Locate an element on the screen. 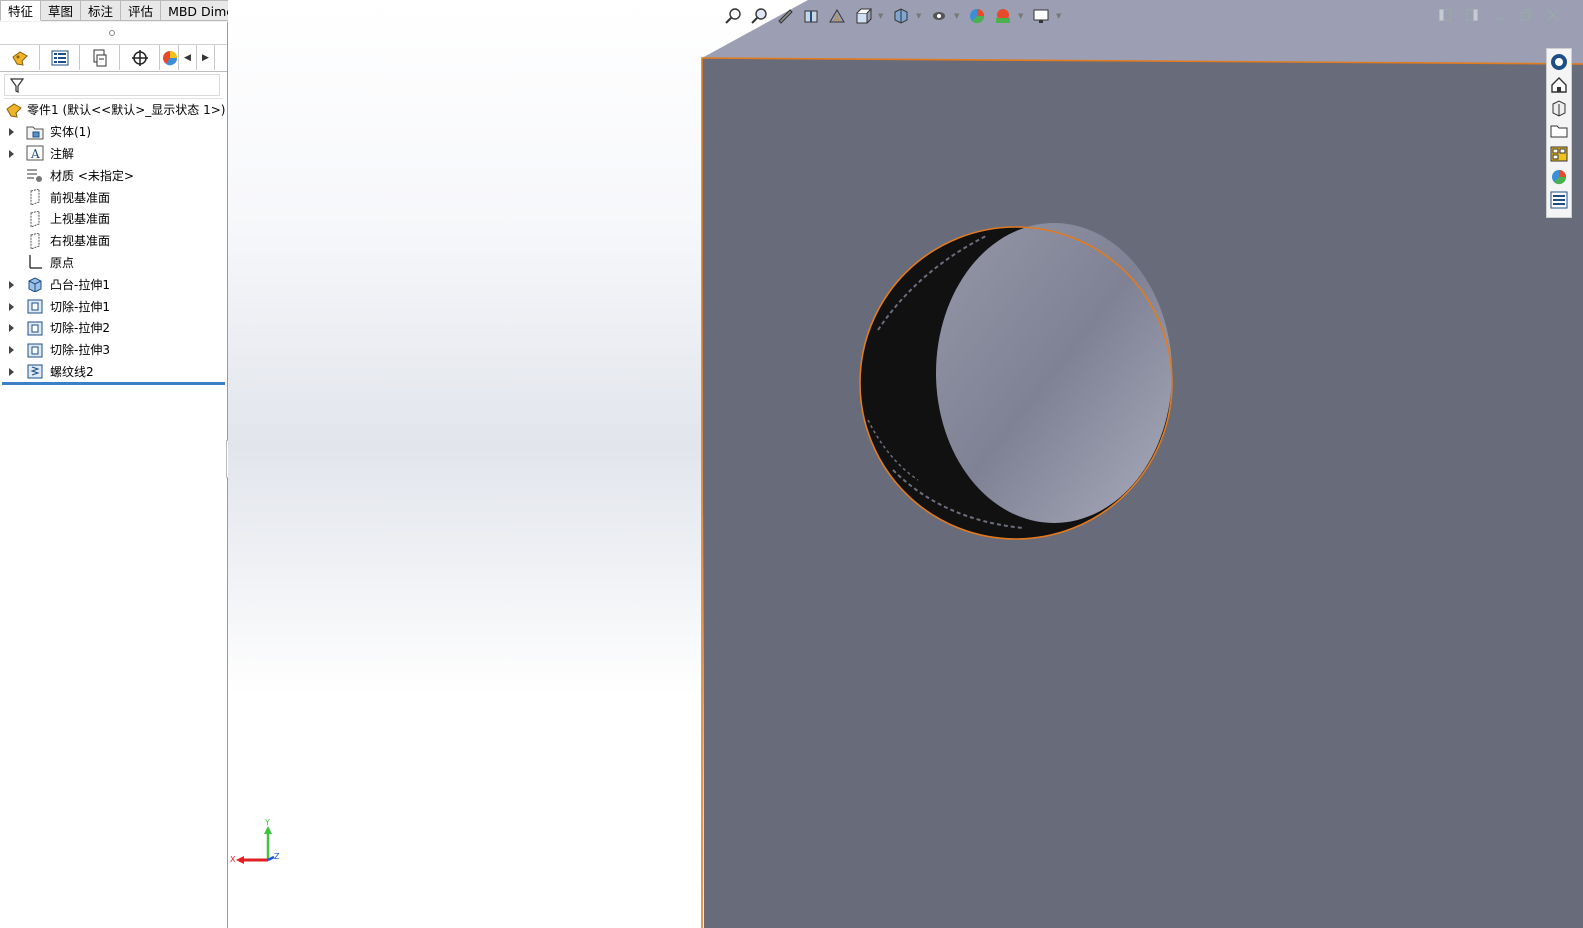 The image size is (1583, 928). tree-item: 前视基准面 is located at coordinates (113, 197).